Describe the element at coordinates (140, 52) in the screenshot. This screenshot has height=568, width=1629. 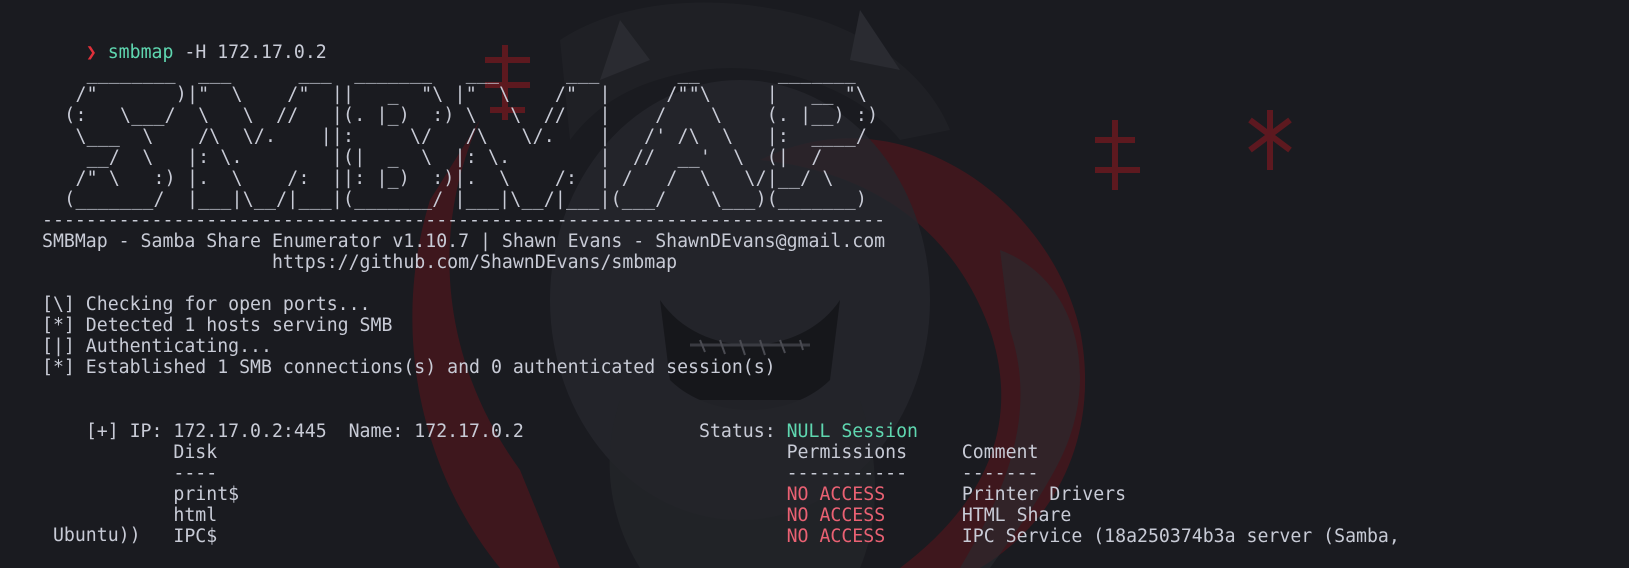
I see `command-name: smbmap` at that location.